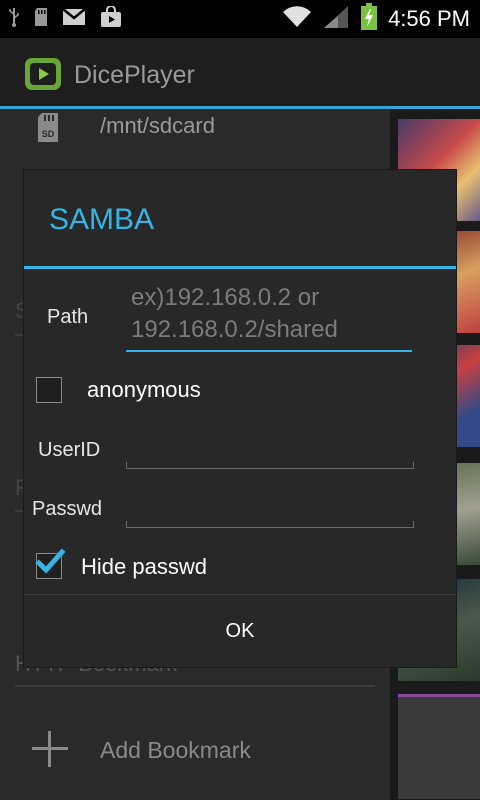  Describe the element at coordinates (240, 267) in the screenshot. I see `dialog-title-divider` at that location.